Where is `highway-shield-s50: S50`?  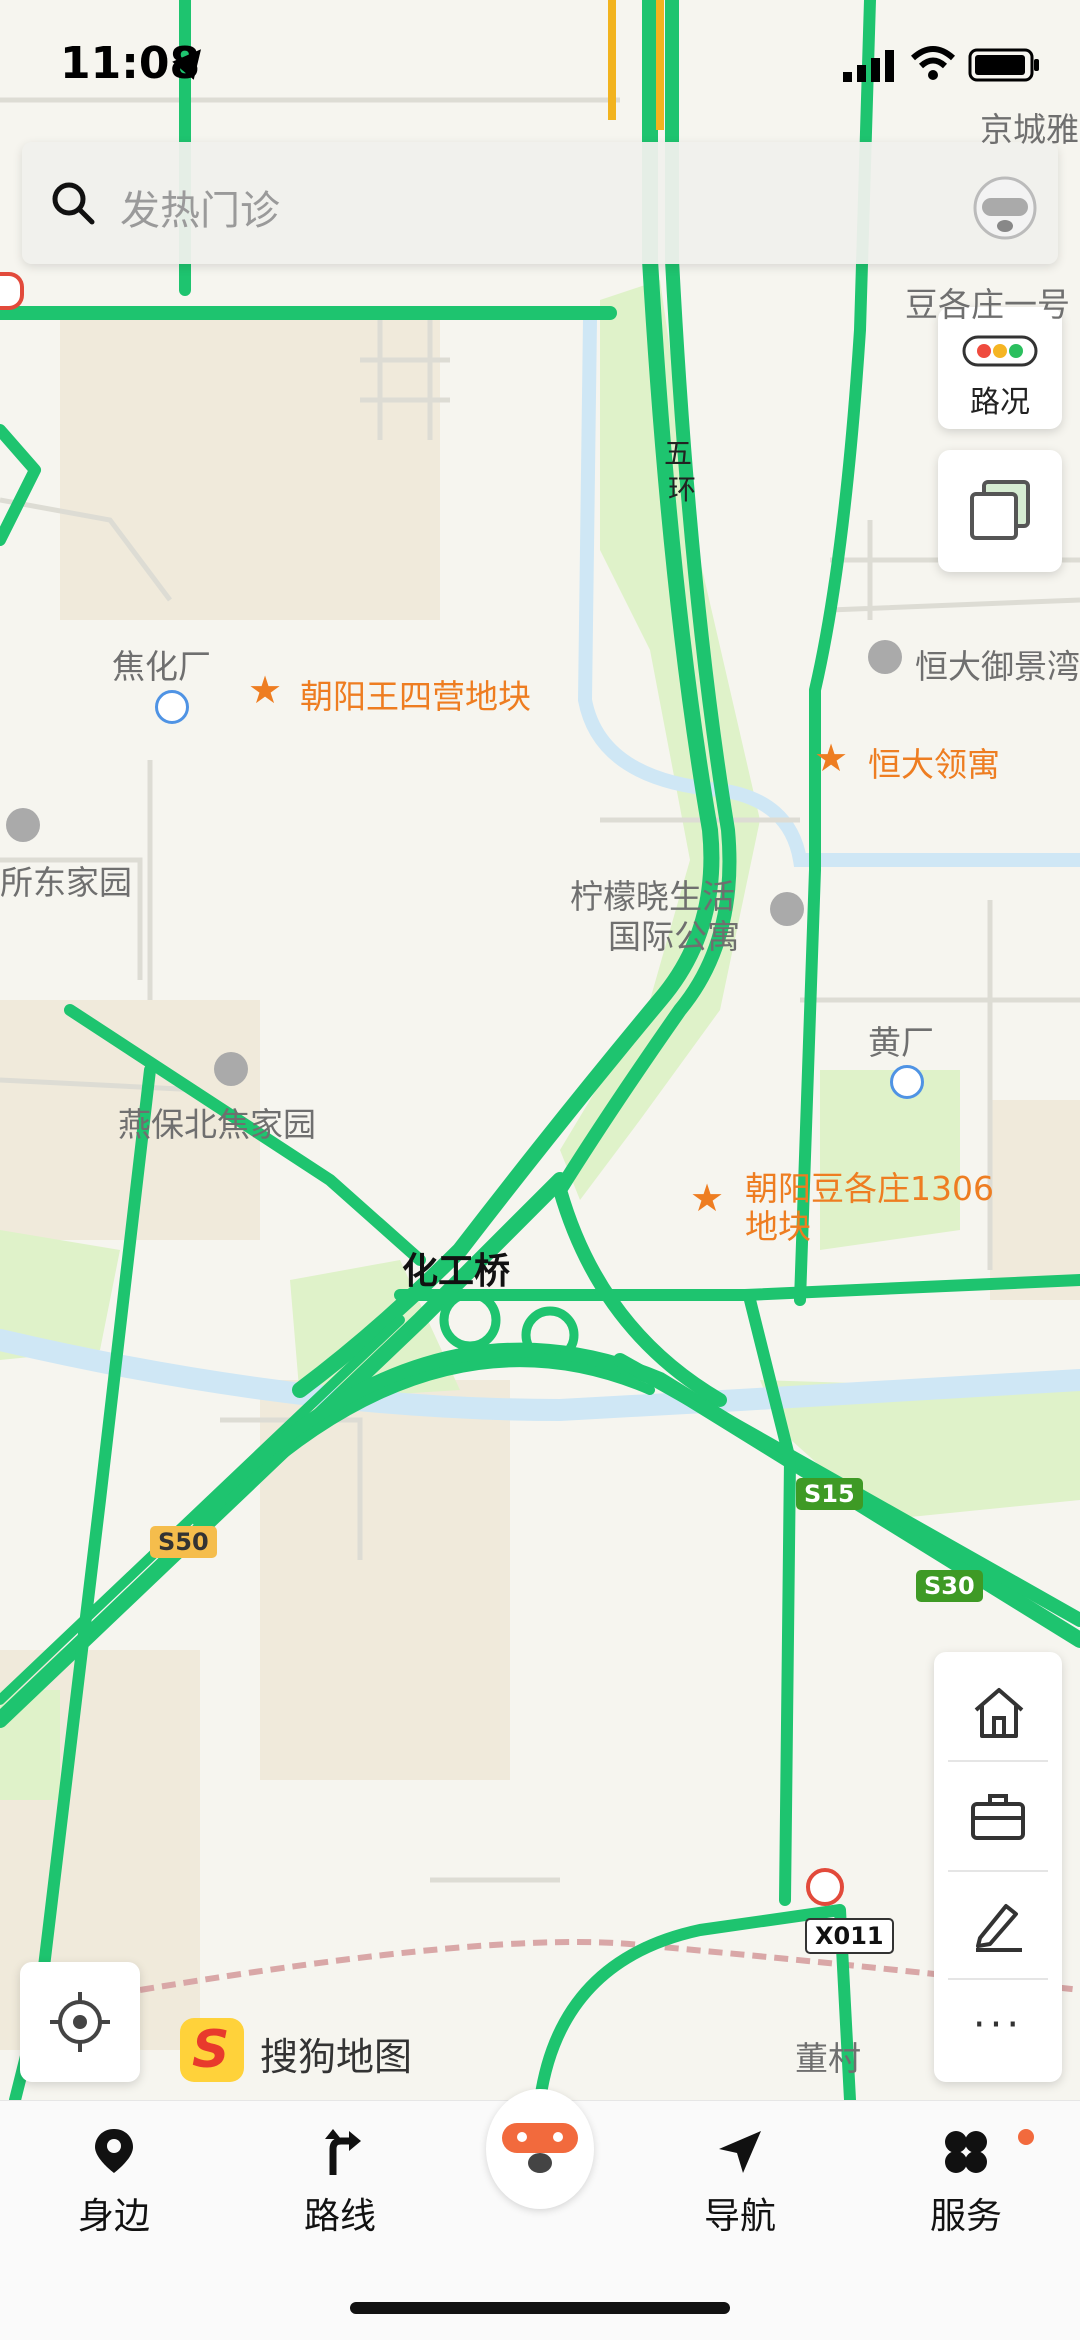 highway-shield-s50: S50 is located at coordinates (183, 1542).